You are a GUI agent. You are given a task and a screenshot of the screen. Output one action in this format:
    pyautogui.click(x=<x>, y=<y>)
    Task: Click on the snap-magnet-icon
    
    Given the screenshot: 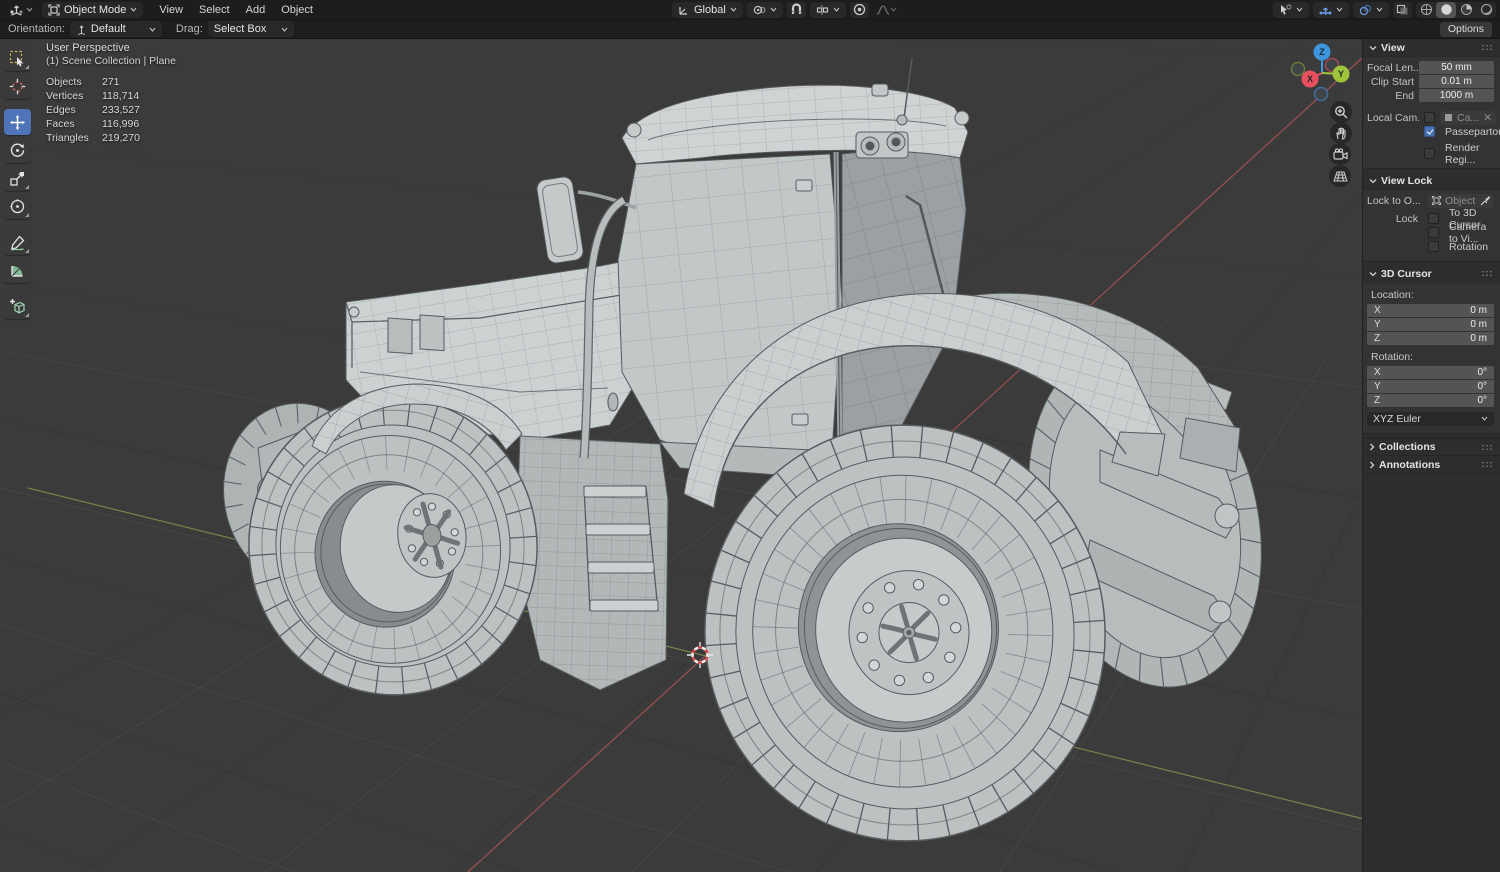 What is the action you would take?
    pyautogui.click(x=796, y=8)
    